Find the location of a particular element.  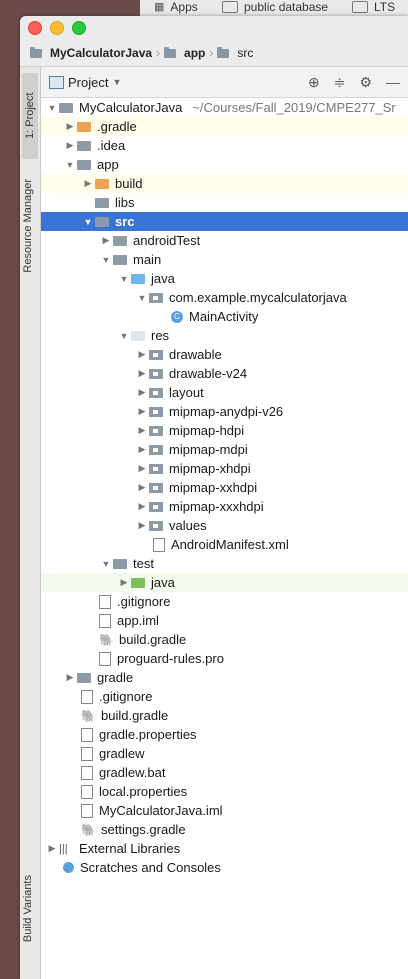

build-variants-tab: Build Variants is located at coordinates (28, 908).